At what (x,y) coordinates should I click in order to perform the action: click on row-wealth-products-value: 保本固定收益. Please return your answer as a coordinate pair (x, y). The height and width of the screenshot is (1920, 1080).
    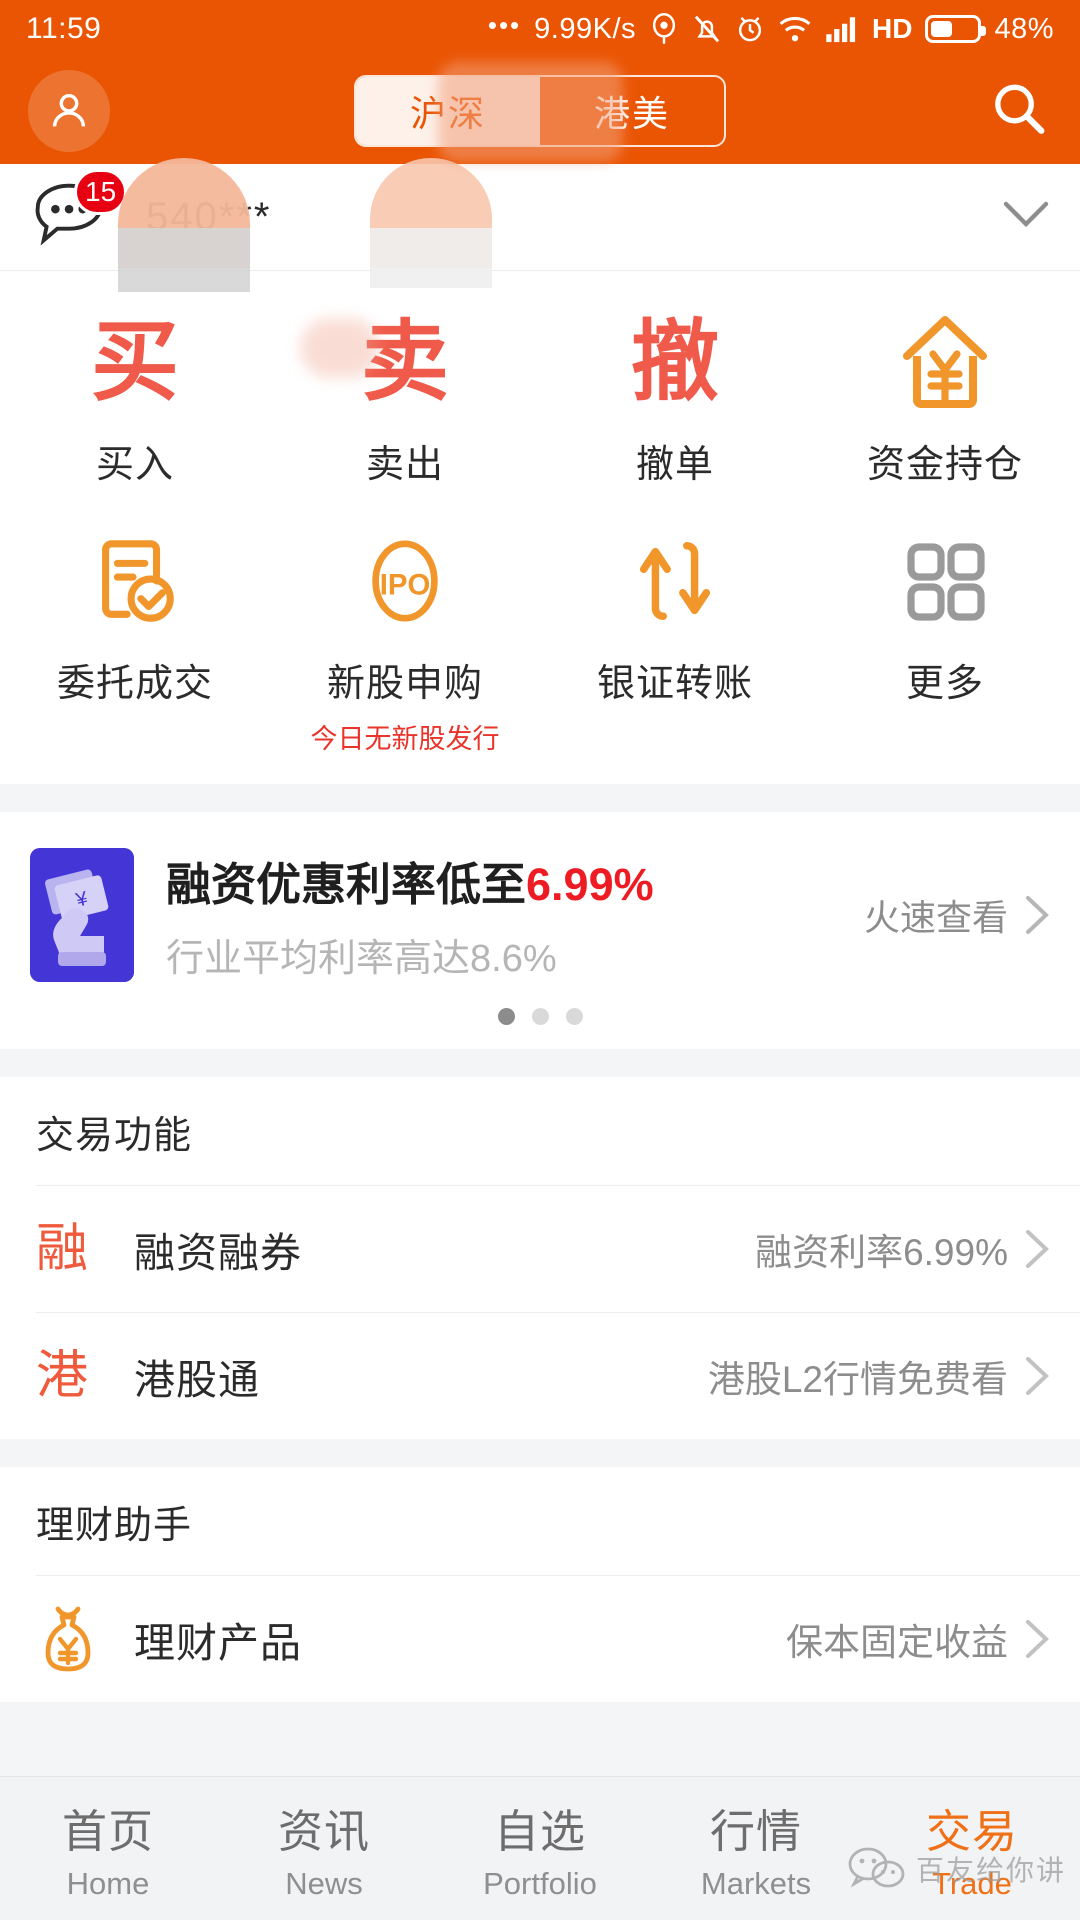
    Looking at the image, I should click on (897, 1642).